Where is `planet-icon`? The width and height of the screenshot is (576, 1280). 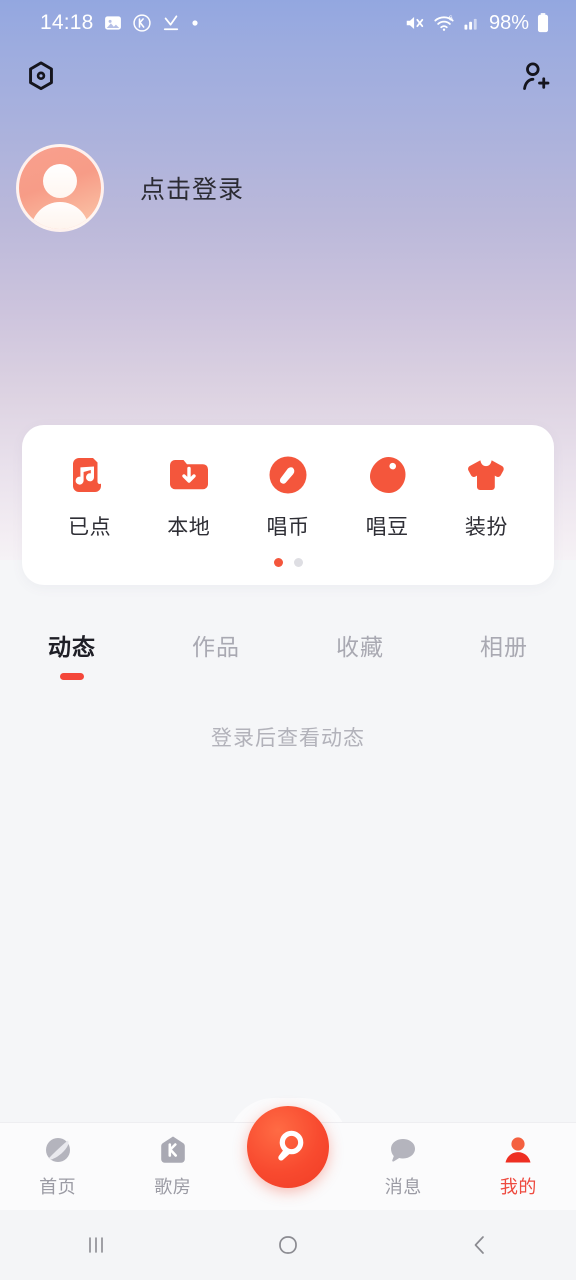
planet-icon is located at coordinates (58, 1150).